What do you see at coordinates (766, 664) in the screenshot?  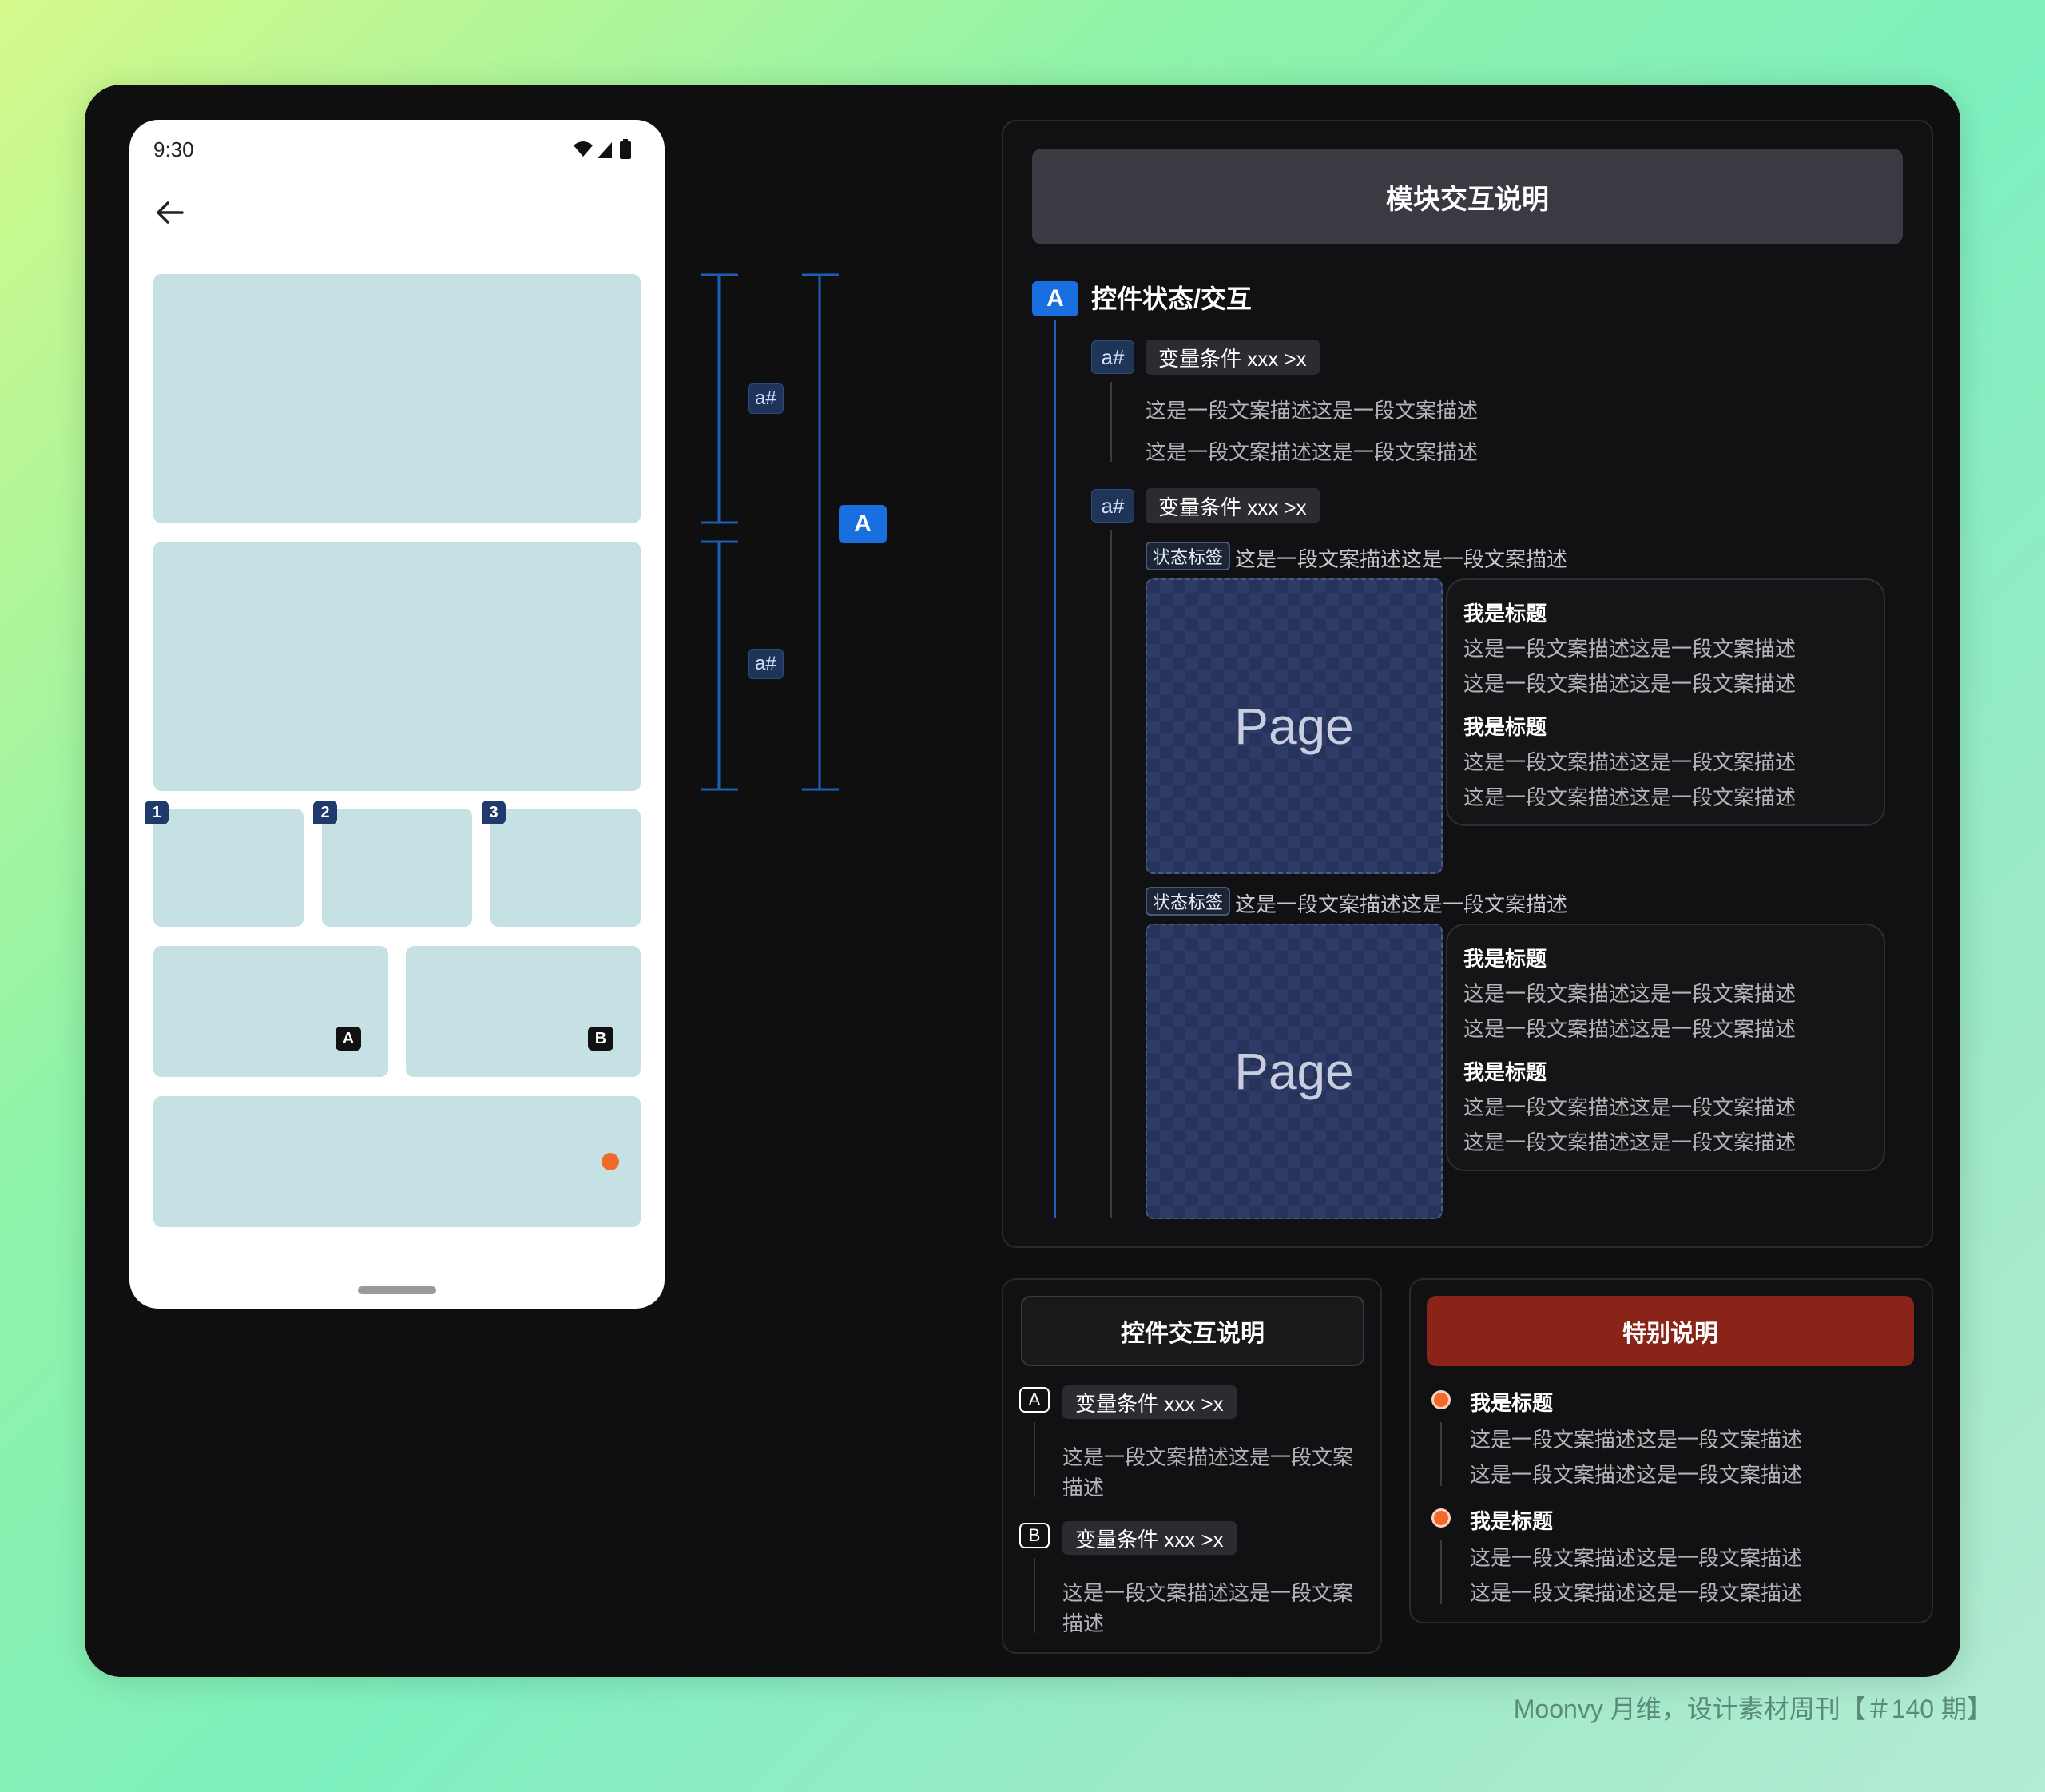 I see `measure-tag-2: a#` at bounding box center [766, 664].